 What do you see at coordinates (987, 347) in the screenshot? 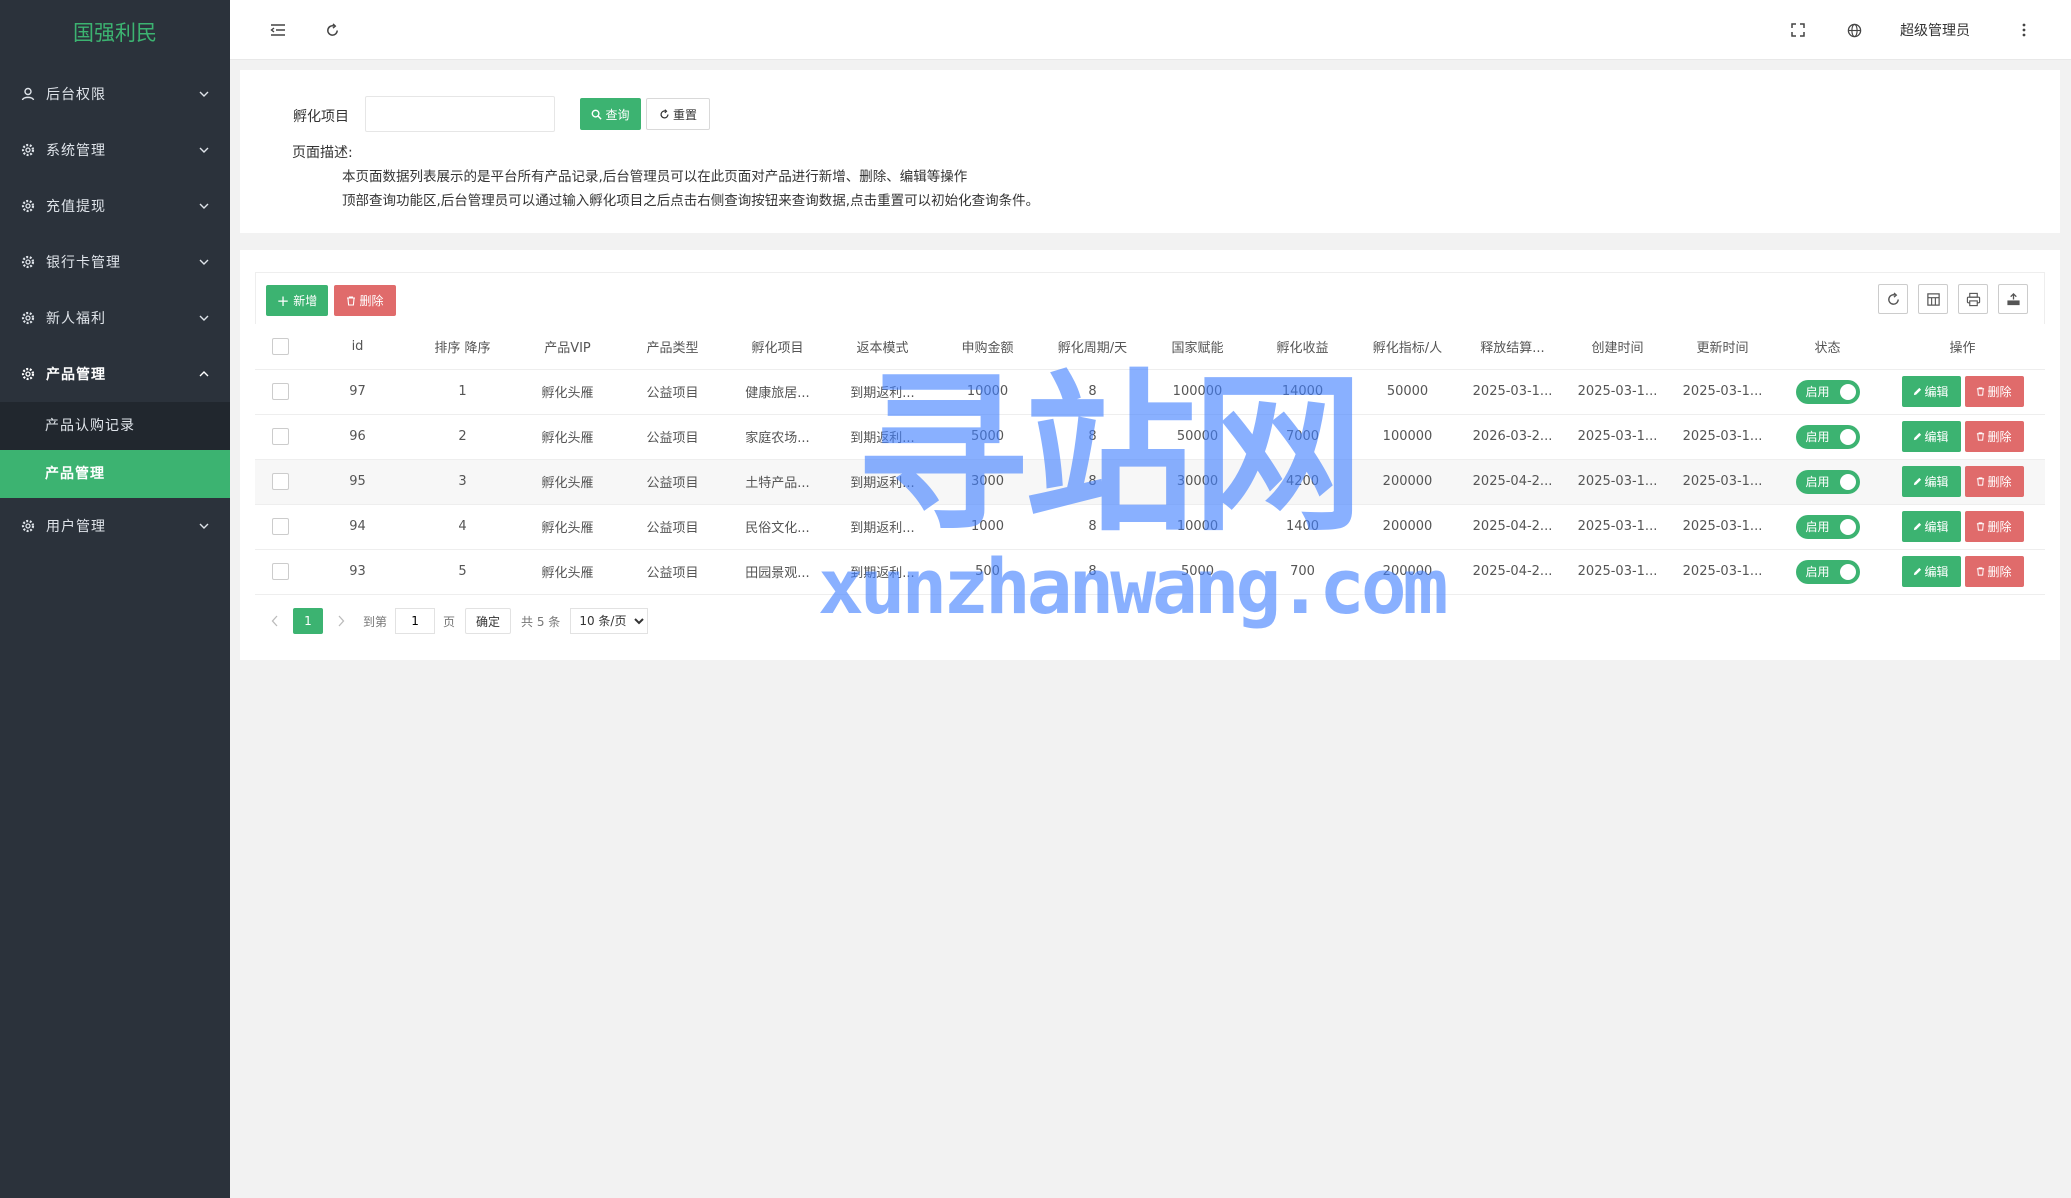
I see `column-header: 申购金额` at bounding box center [987, 347].